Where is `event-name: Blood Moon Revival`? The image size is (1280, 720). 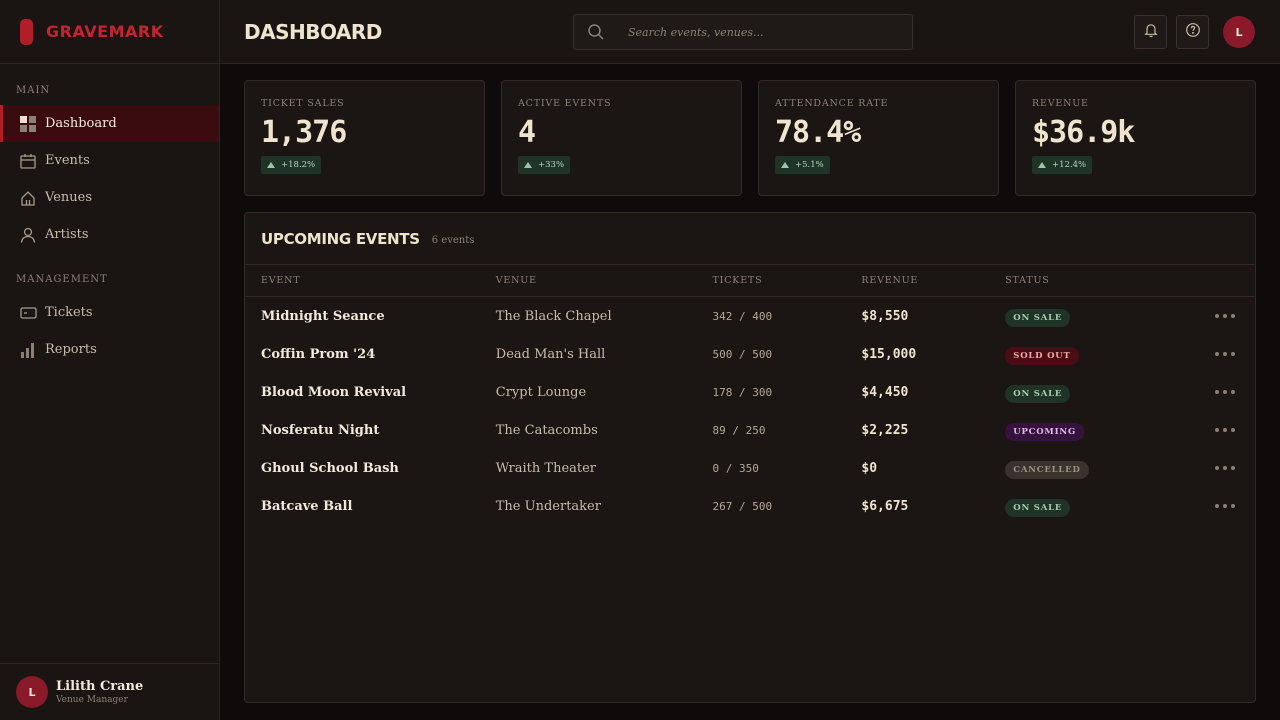
event-name: Blood Moon Revival is located at coordinates (334, 392).